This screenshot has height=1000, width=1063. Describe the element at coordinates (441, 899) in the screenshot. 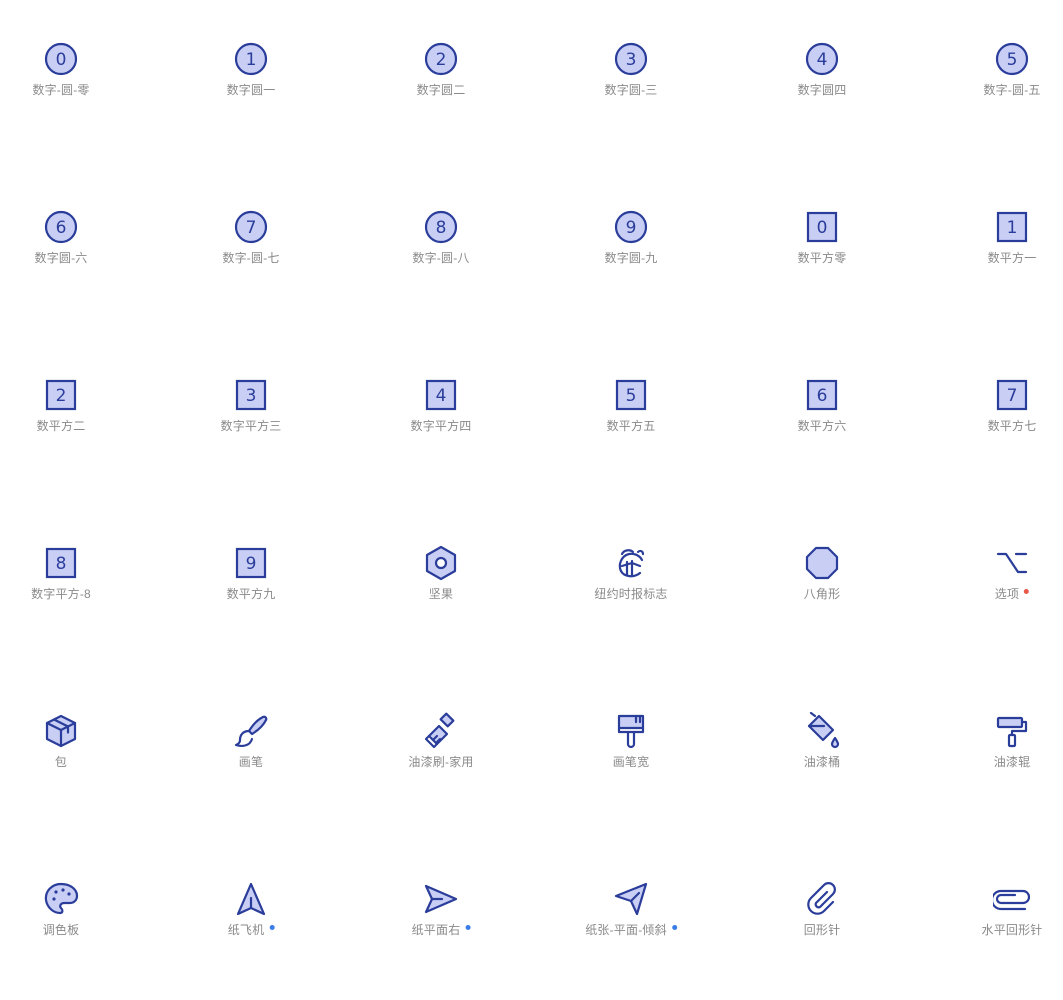

I see `paper-plane-right-icon` at that location.